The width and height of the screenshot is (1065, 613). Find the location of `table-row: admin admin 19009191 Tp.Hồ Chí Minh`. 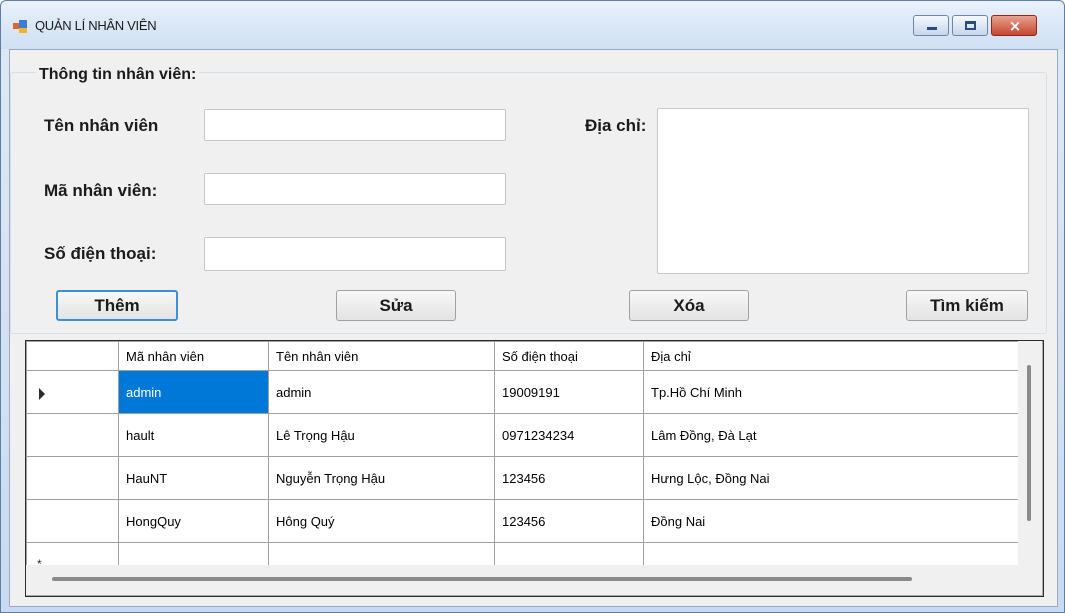

table-row: admin admin 19009191 Tp.Hồ Chí Minh is located at coordinates (522, 392).